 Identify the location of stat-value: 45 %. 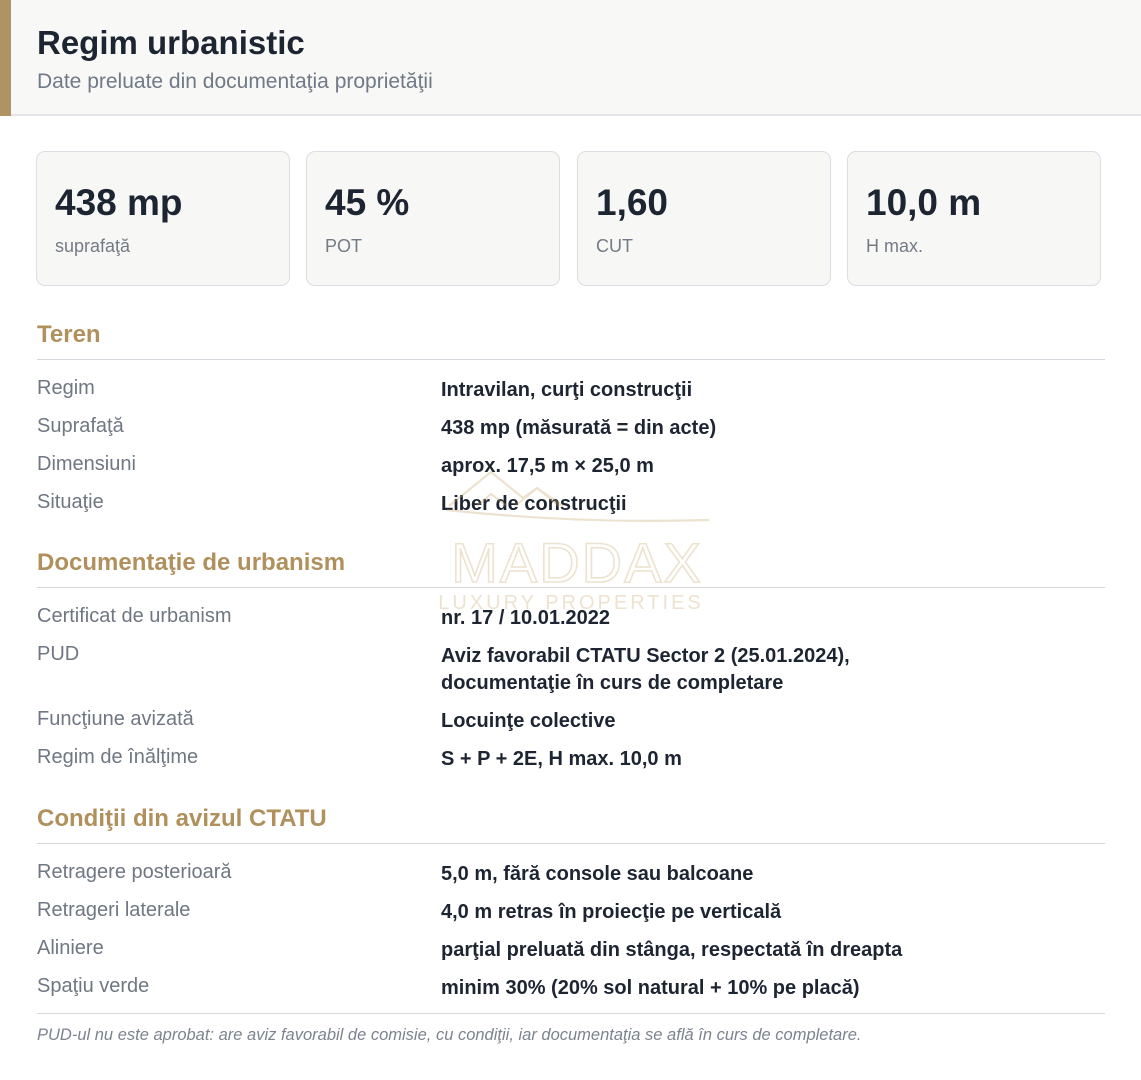
(367, 202).